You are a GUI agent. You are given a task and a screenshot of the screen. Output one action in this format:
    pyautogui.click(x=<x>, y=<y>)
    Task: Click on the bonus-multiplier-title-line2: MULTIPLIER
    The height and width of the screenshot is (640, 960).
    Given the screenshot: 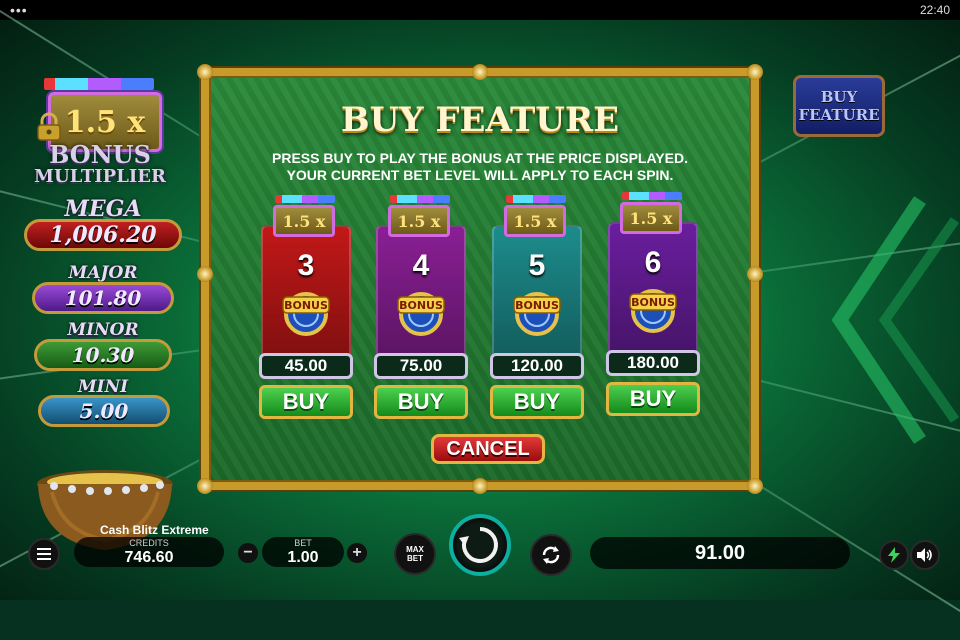 What is the action you would take?
    pyautogui.click(x=100, y=176)
    